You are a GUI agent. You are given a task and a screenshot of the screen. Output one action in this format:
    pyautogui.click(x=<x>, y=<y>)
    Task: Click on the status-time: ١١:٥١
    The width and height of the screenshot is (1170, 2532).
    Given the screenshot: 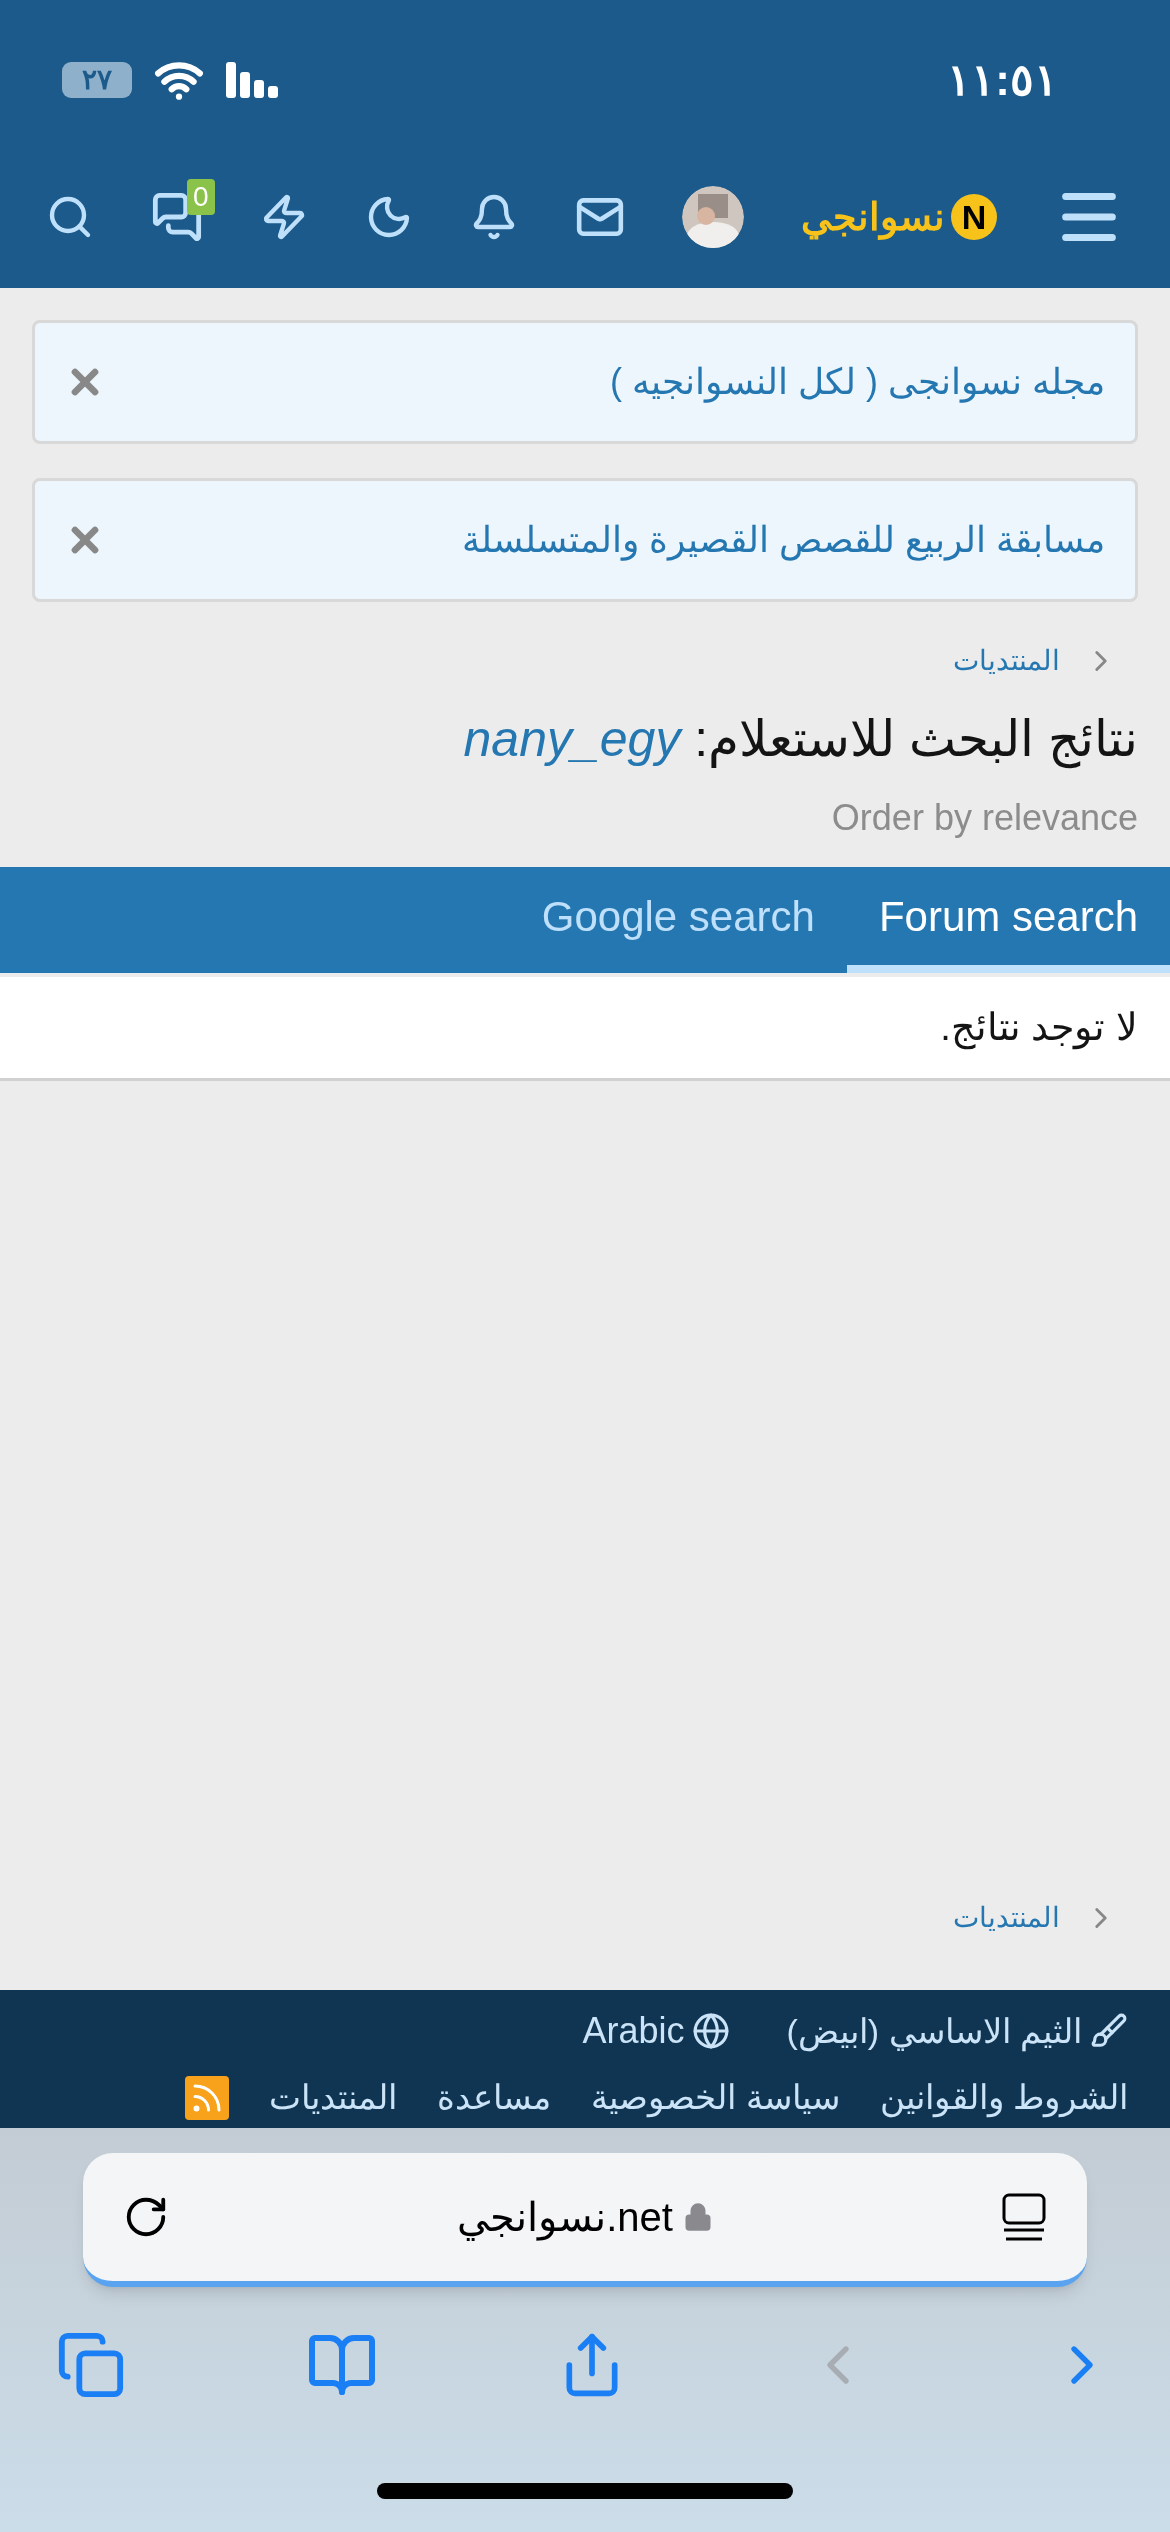 What is the action you would take?
    pyautogui.click(x=1002, y=80)
    